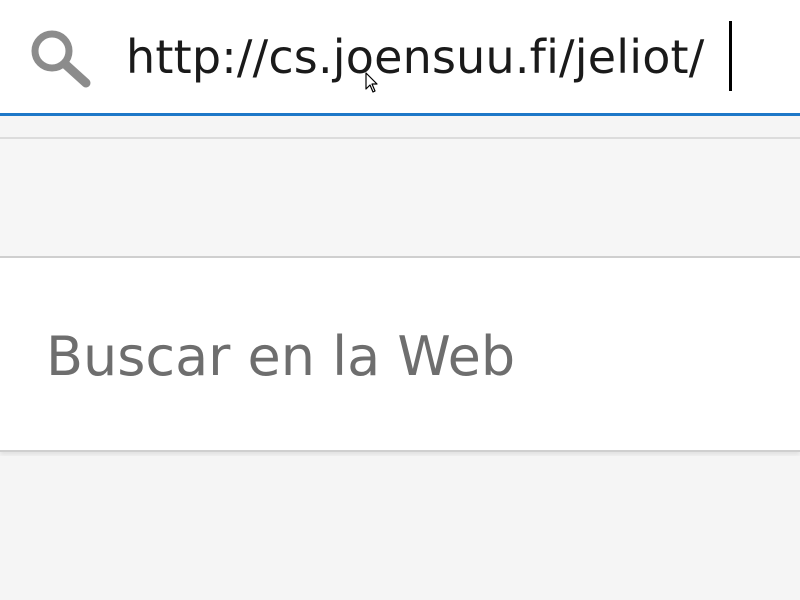 The height and width of the screenshot is (600, 800). I want to click on search-input: http://cs.joensuu.fi/jeliot/, so click(415, 57).